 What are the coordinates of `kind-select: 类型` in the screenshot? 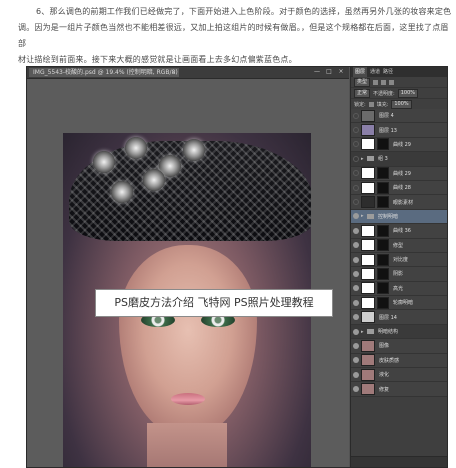 It's located at (362, 82).